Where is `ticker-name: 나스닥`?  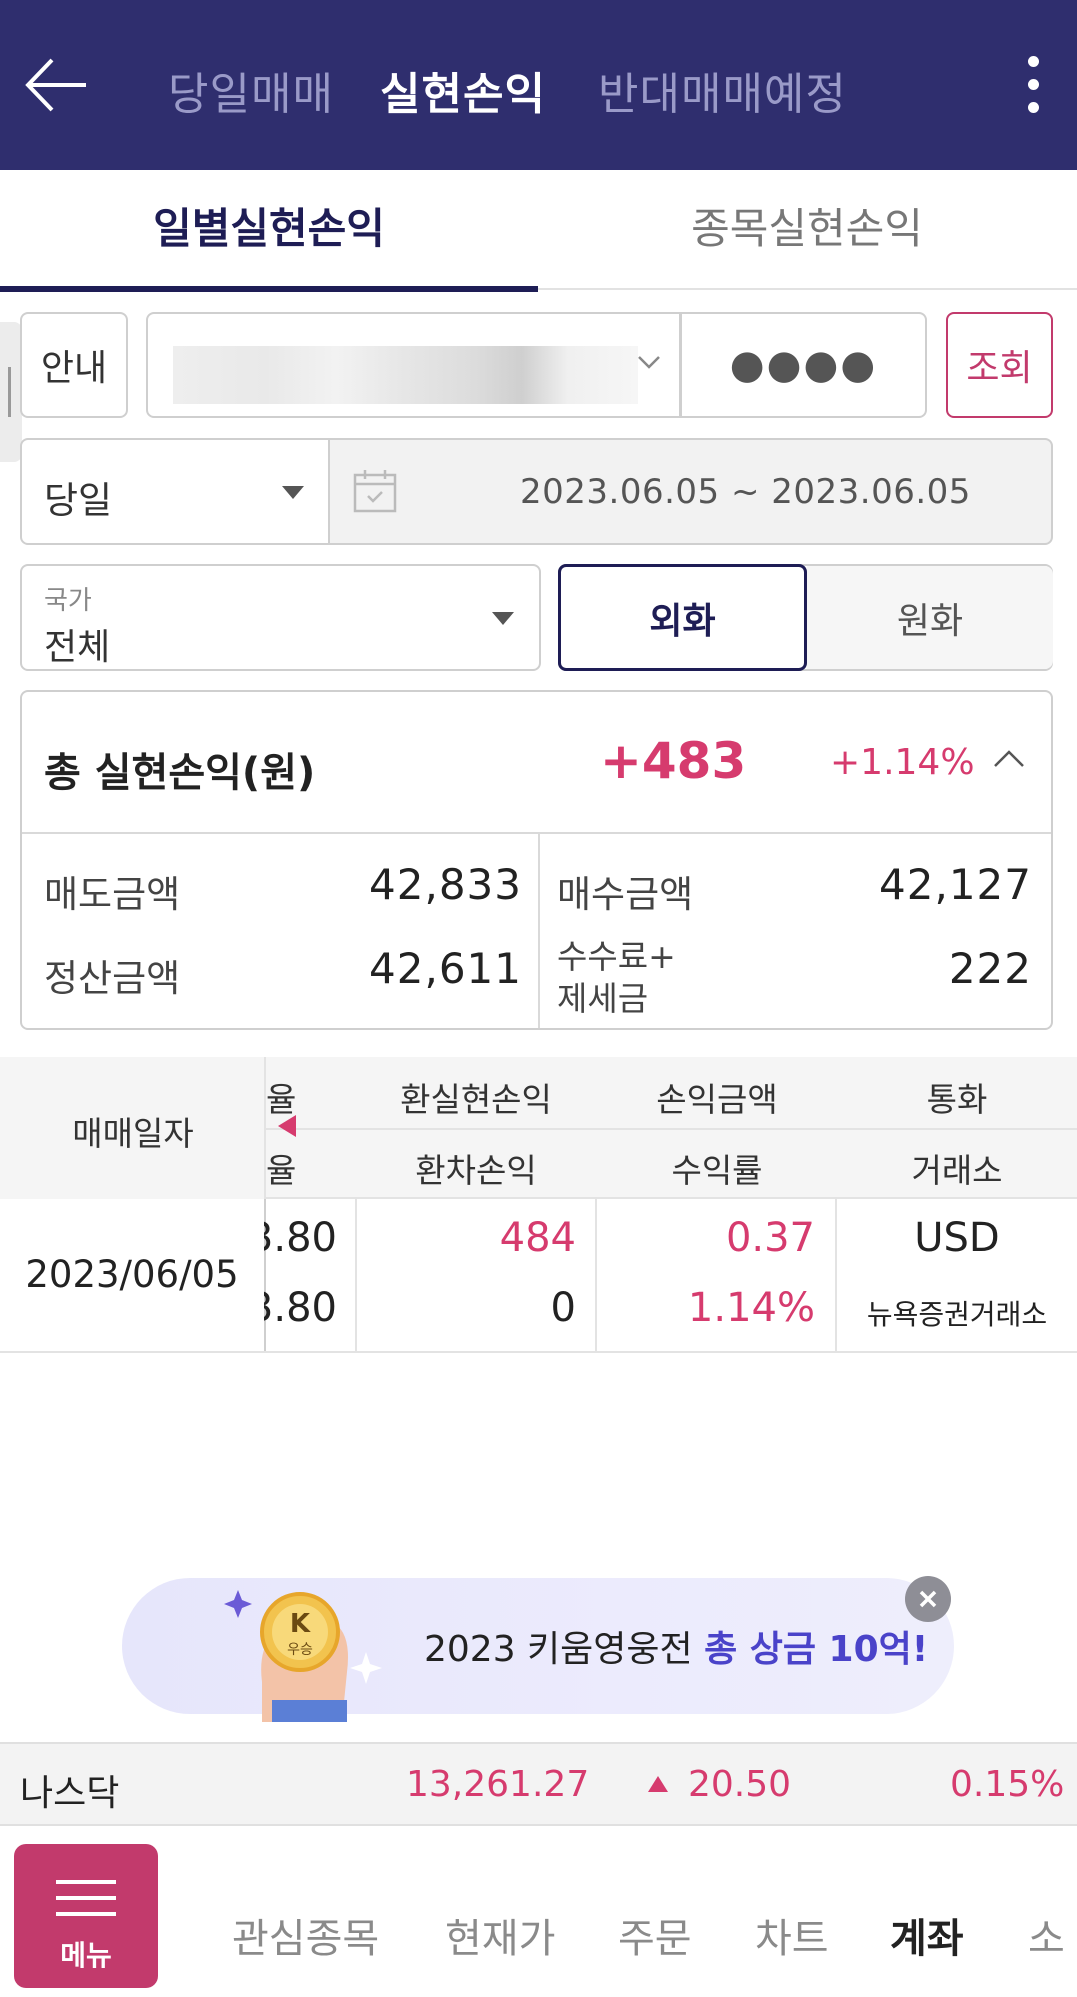
ticker-name: 나스닥 is located at coordinates (70, 1793).